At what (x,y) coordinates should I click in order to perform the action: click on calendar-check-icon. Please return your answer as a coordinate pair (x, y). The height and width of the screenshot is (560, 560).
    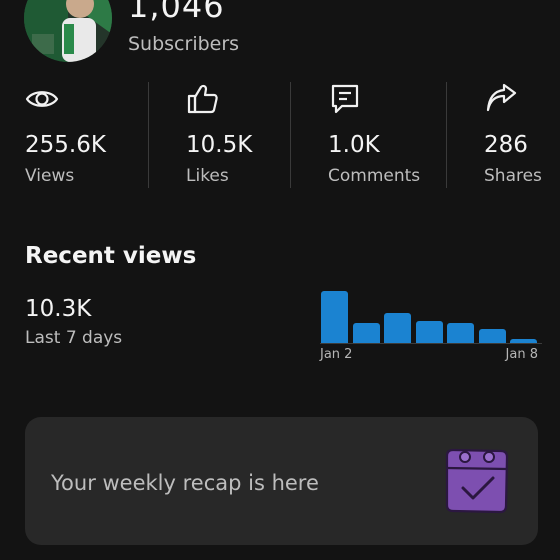
    Looking at the image, I should click on (477, 481).